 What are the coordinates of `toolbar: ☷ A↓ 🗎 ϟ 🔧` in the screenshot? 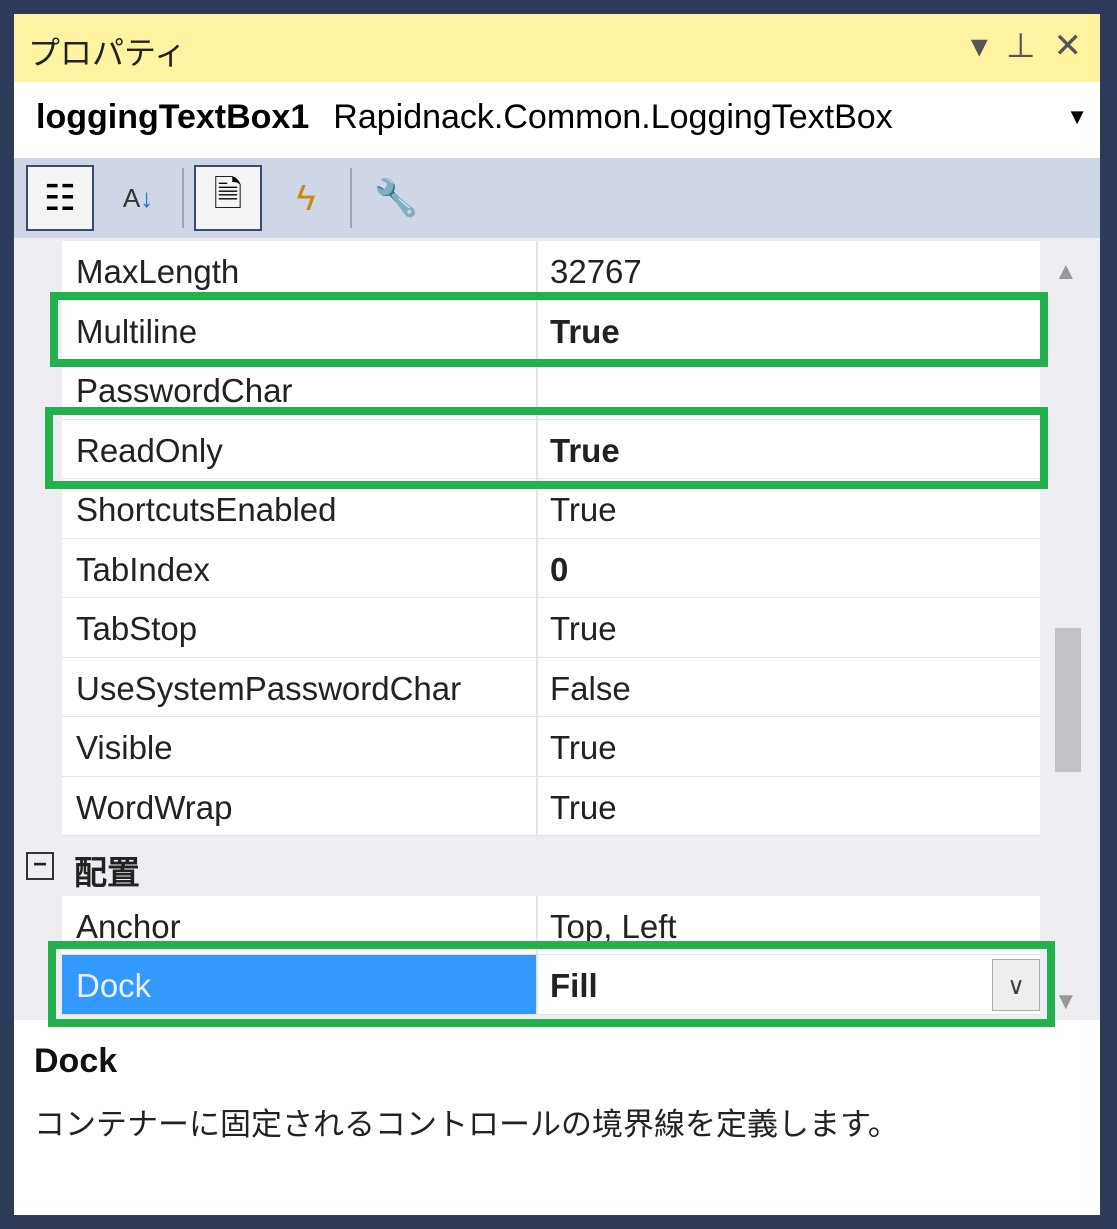 It's located at (557, 198).